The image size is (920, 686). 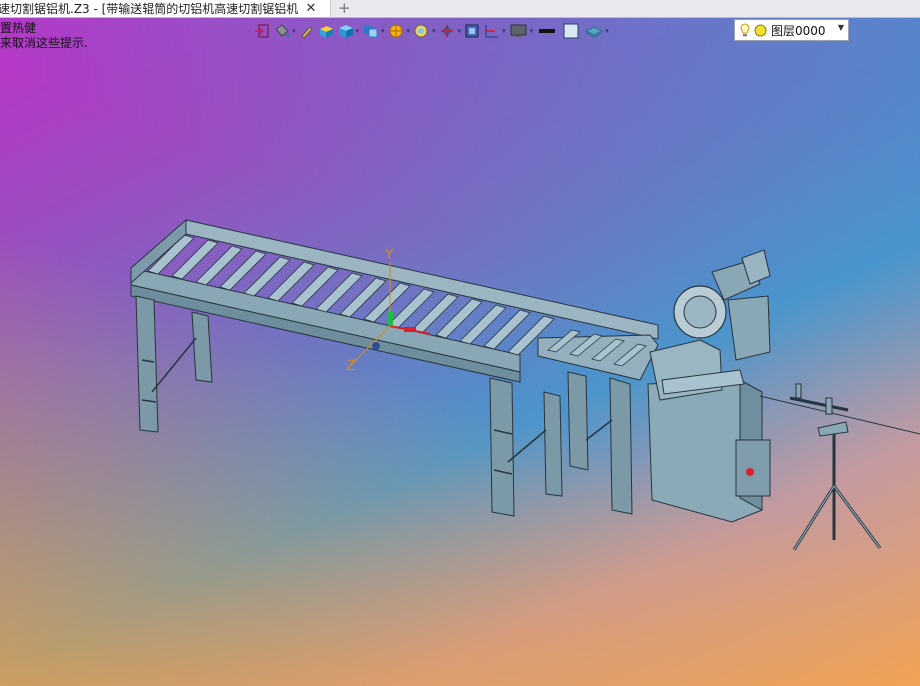 I want to click on view-icon, so click(x=421, y=31).